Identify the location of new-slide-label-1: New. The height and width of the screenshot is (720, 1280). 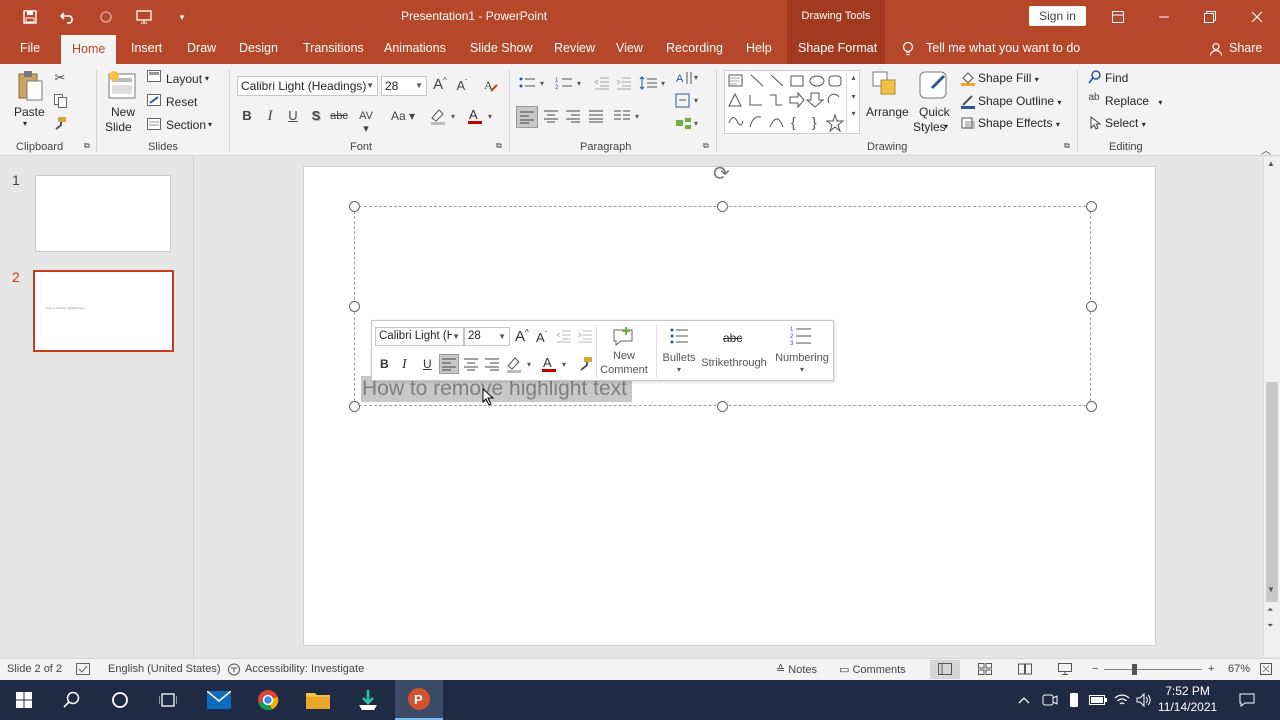
(123, 112).